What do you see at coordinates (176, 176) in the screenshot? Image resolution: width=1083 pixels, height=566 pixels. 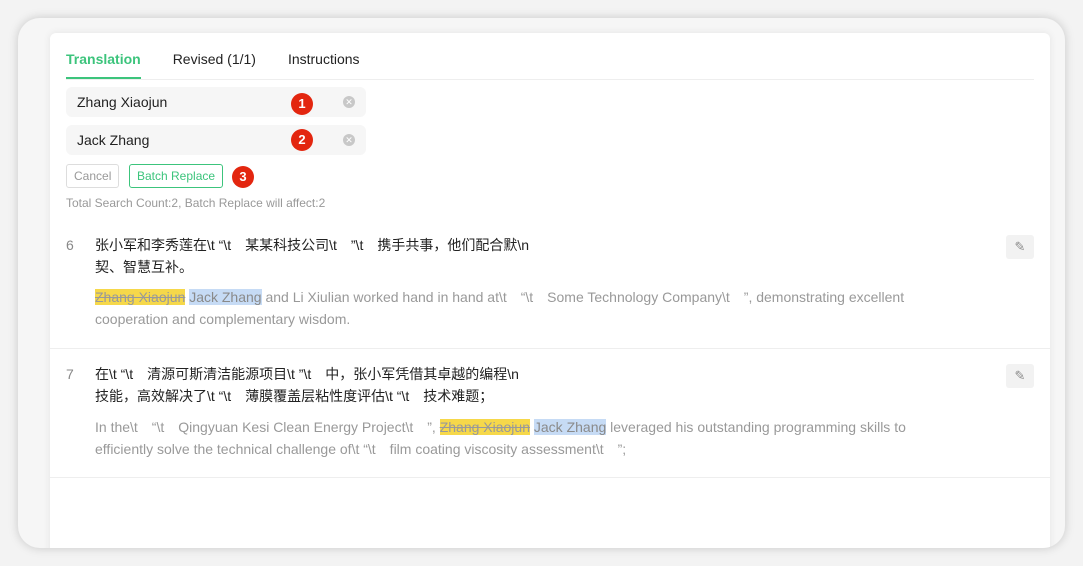 I see `batch-replace-button: Batch Replace` at bounding box center [176, 176].